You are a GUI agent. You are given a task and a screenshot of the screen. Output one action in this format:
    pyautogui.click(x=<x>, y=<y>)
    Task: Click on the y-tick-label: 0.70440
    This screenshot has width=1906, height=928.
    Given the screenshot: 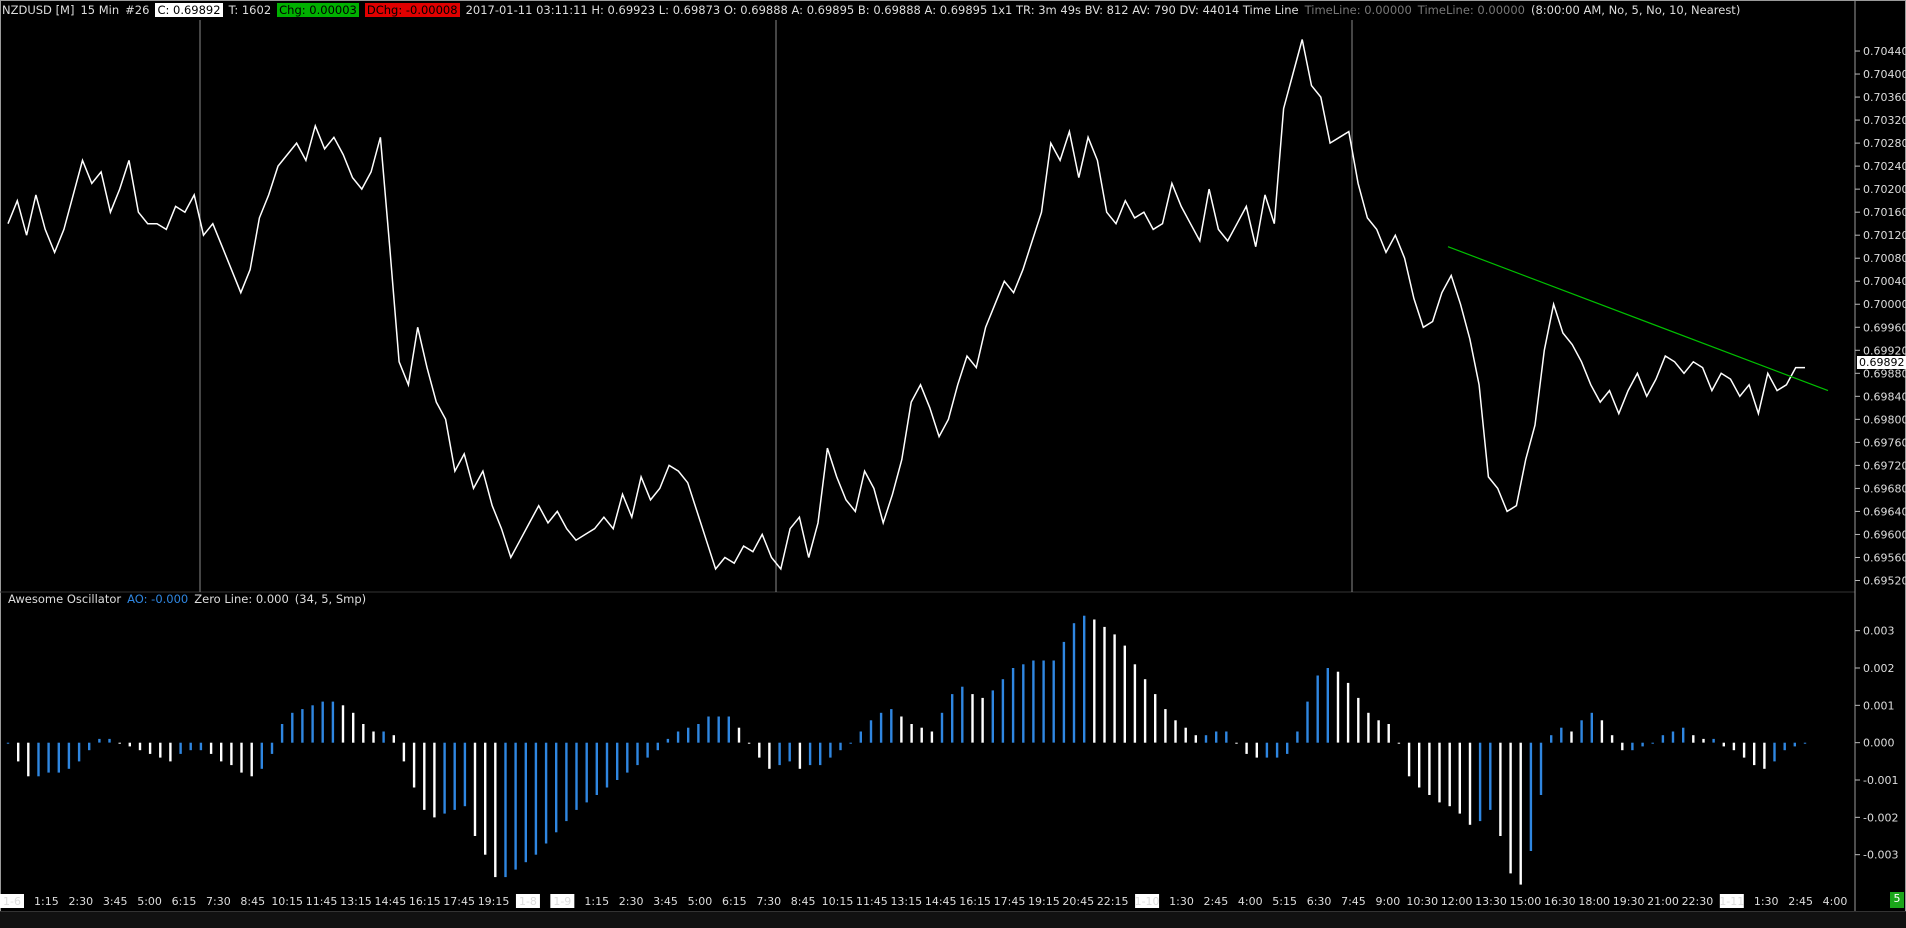 What is the action you would take?
    pyautogui.click(x=1884, y=51)
    